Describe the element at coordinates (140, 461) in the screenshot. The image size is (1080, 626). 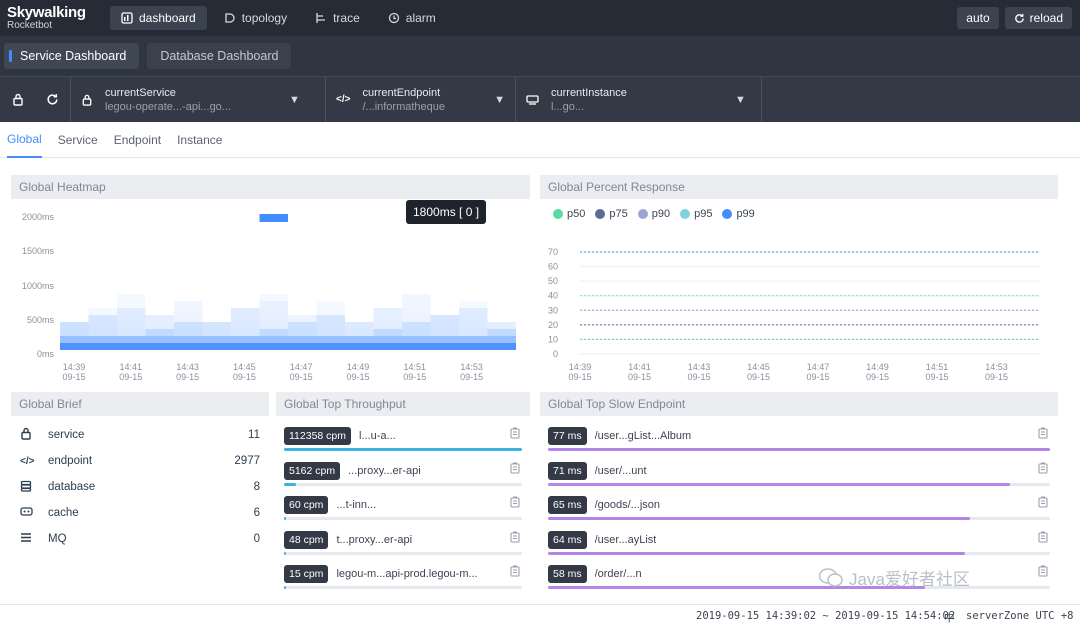
I see `brief-item-endpoint: </> endpoint 2977` at that location.